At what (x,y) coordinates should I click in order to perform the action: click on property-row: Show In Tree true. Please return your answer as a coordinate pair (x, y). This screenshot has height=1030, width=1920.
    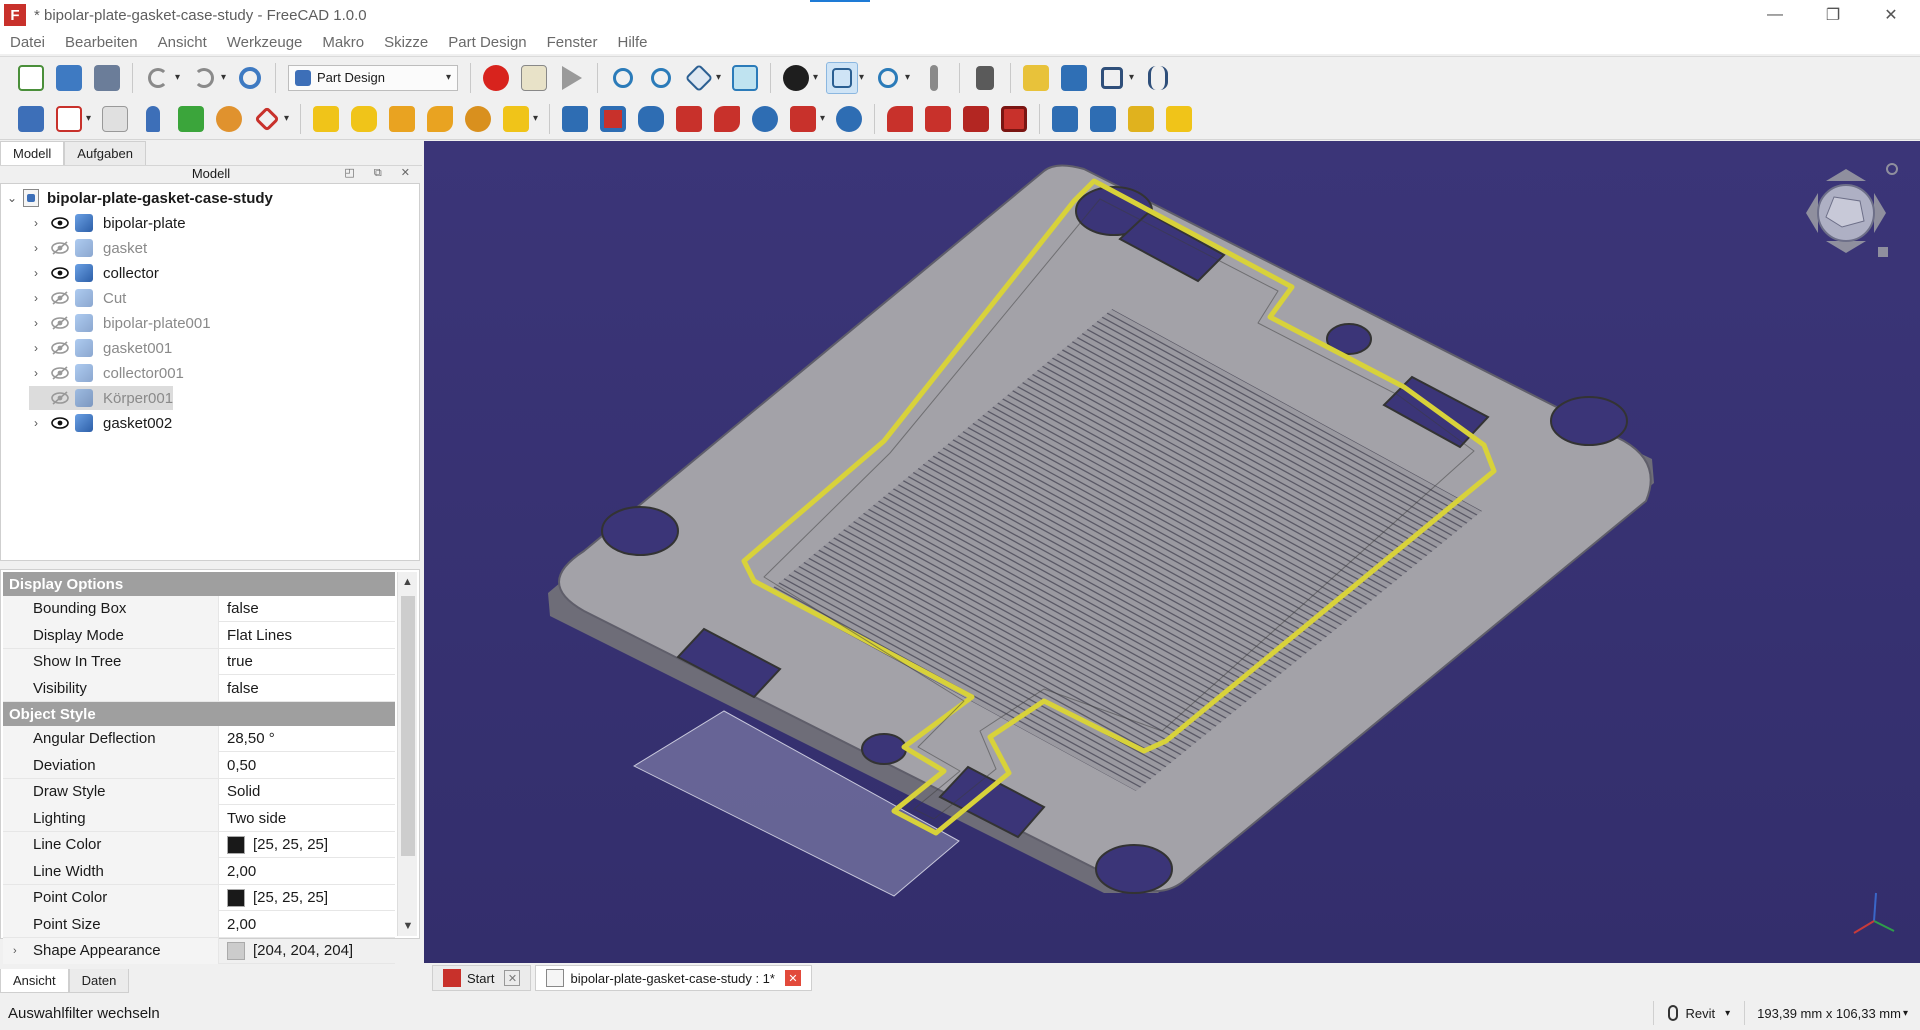
    Looking at the image, I should click on (199, 661).